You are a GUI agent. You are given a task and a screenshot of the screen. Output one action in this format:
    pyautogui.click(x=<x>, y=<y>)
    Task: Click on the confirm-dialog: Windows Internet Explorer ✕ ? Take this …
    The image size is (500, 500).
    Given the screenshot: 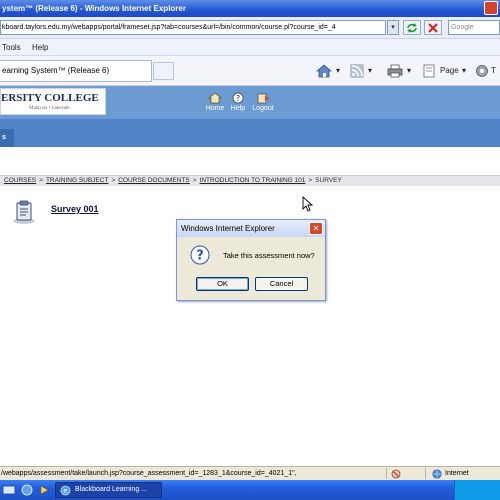 What is the action you would take?
    pyautogui.click(x=251, y=260)
    